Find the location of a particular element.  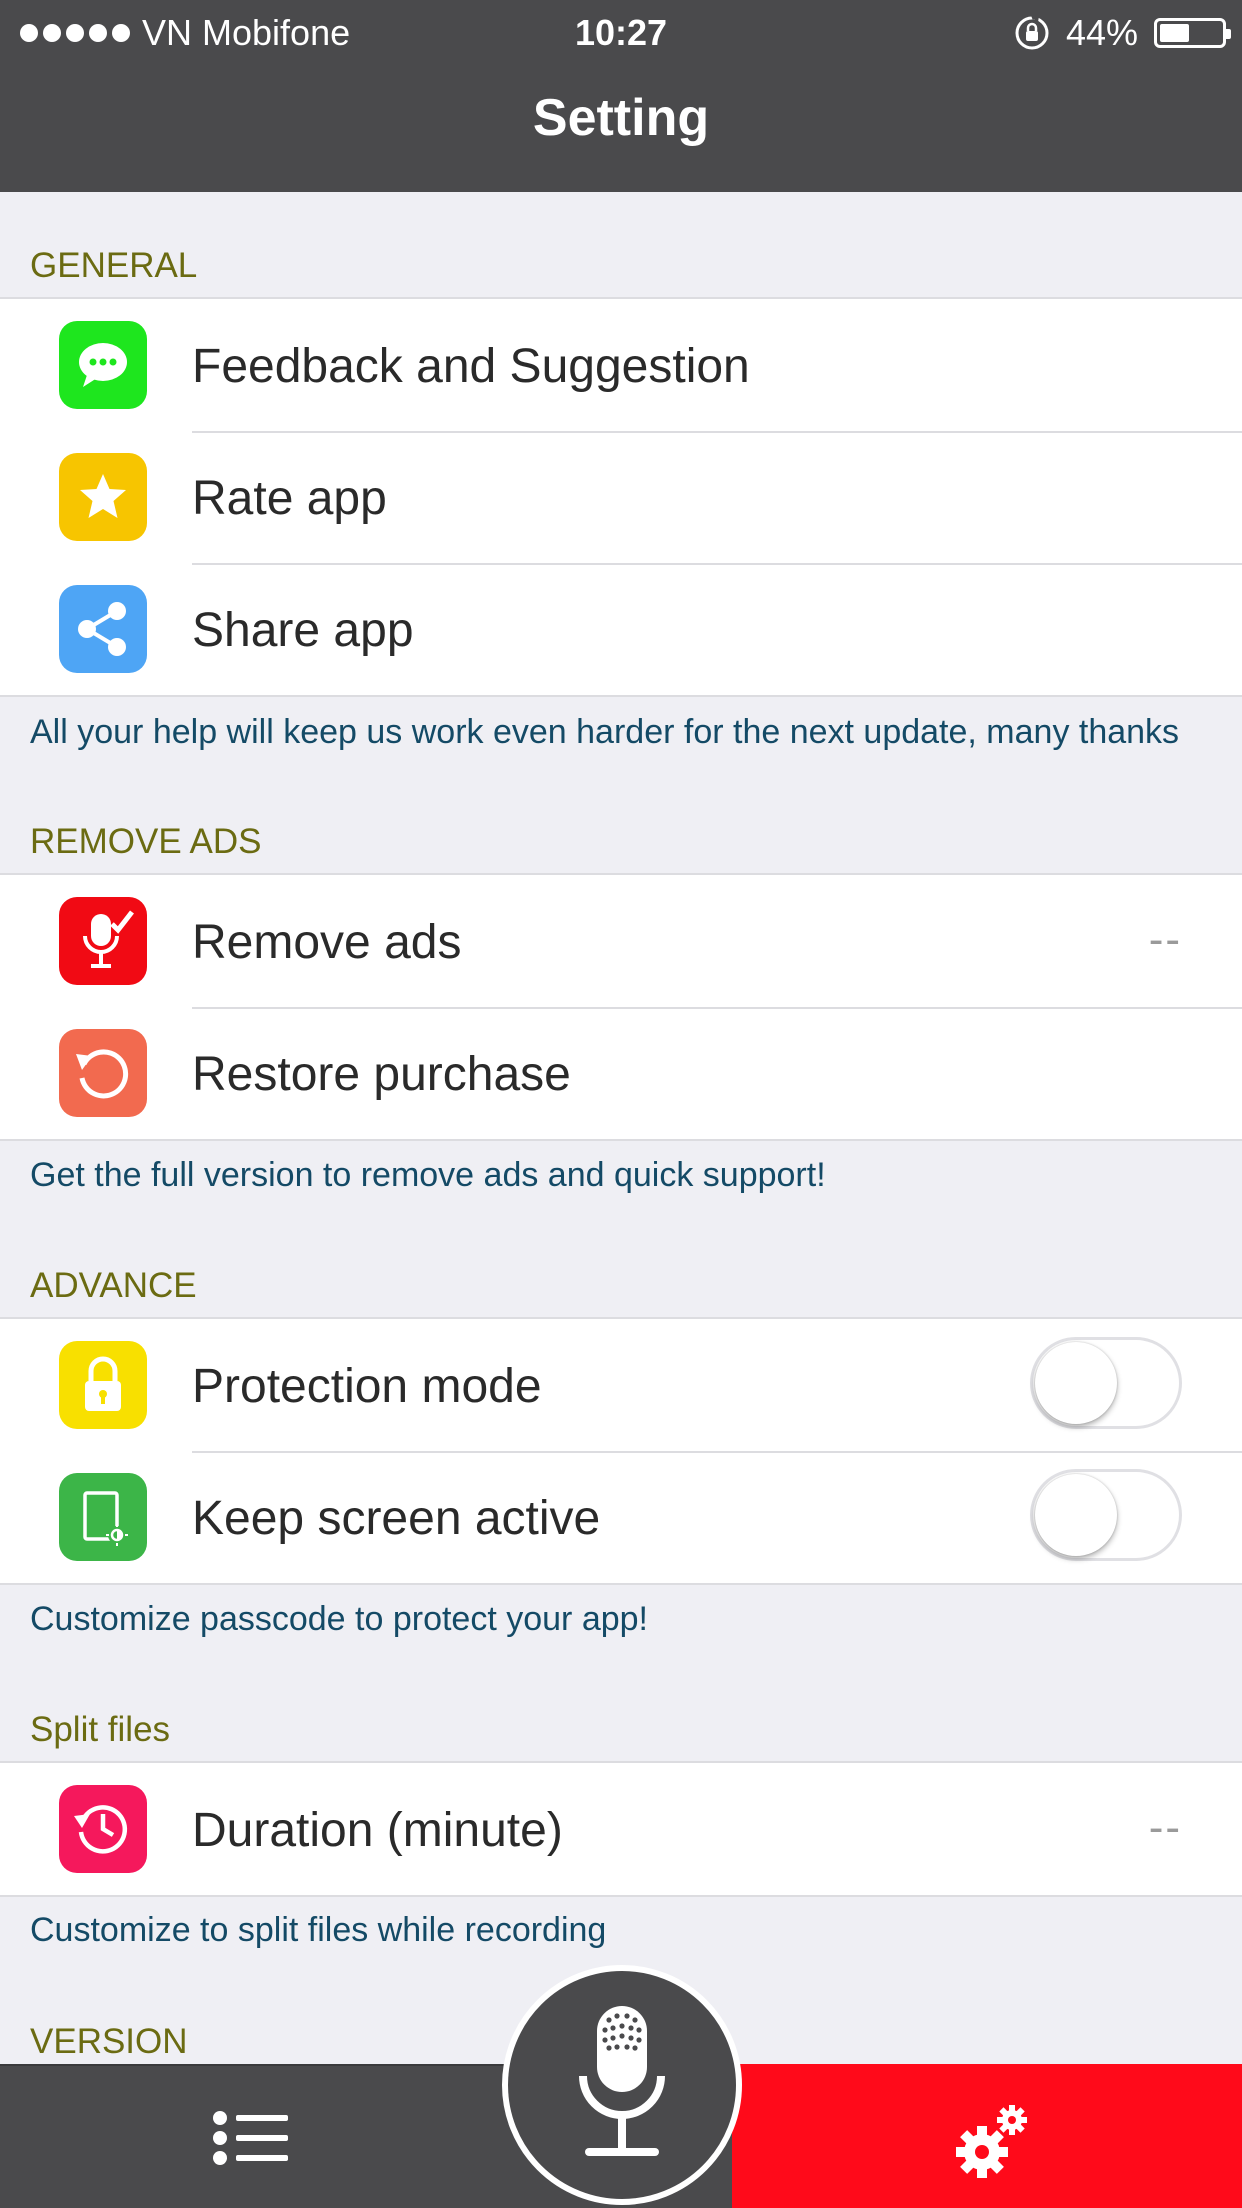

mic-check-icon is located at coordinates (103, 941).